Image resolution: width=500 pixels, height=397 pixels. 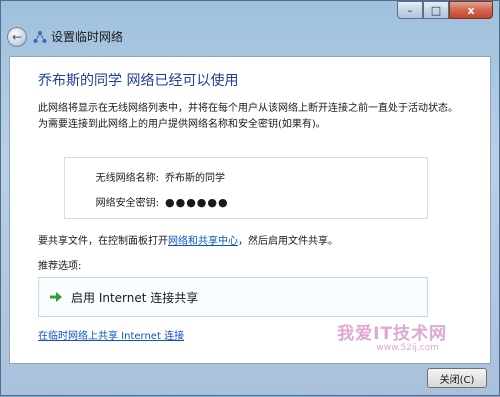 What do you see at coordinates (40, 37) in the screenshot?
I see `network-icon` at bounding box center [40, 37].